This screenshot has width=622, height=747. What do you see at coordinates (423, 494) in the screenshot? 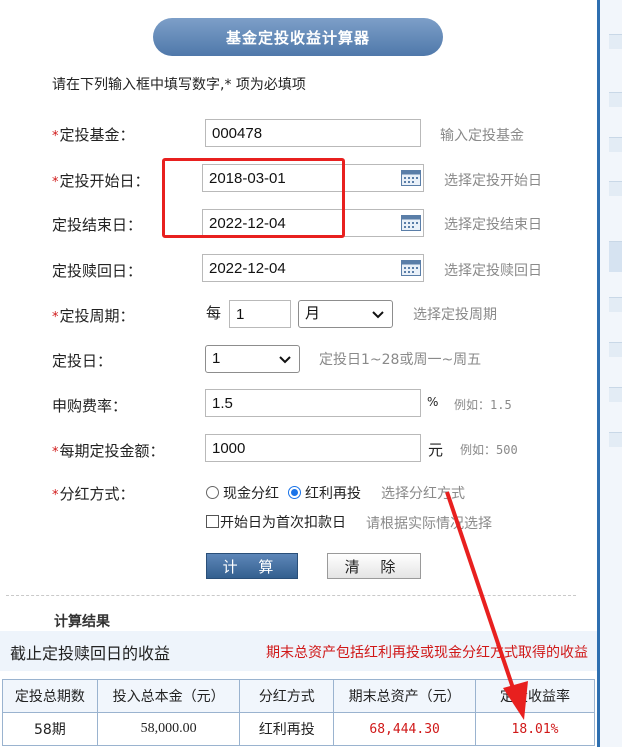
I see `dividend-hint: 选择分红方式` at bounding box center [423, 494].